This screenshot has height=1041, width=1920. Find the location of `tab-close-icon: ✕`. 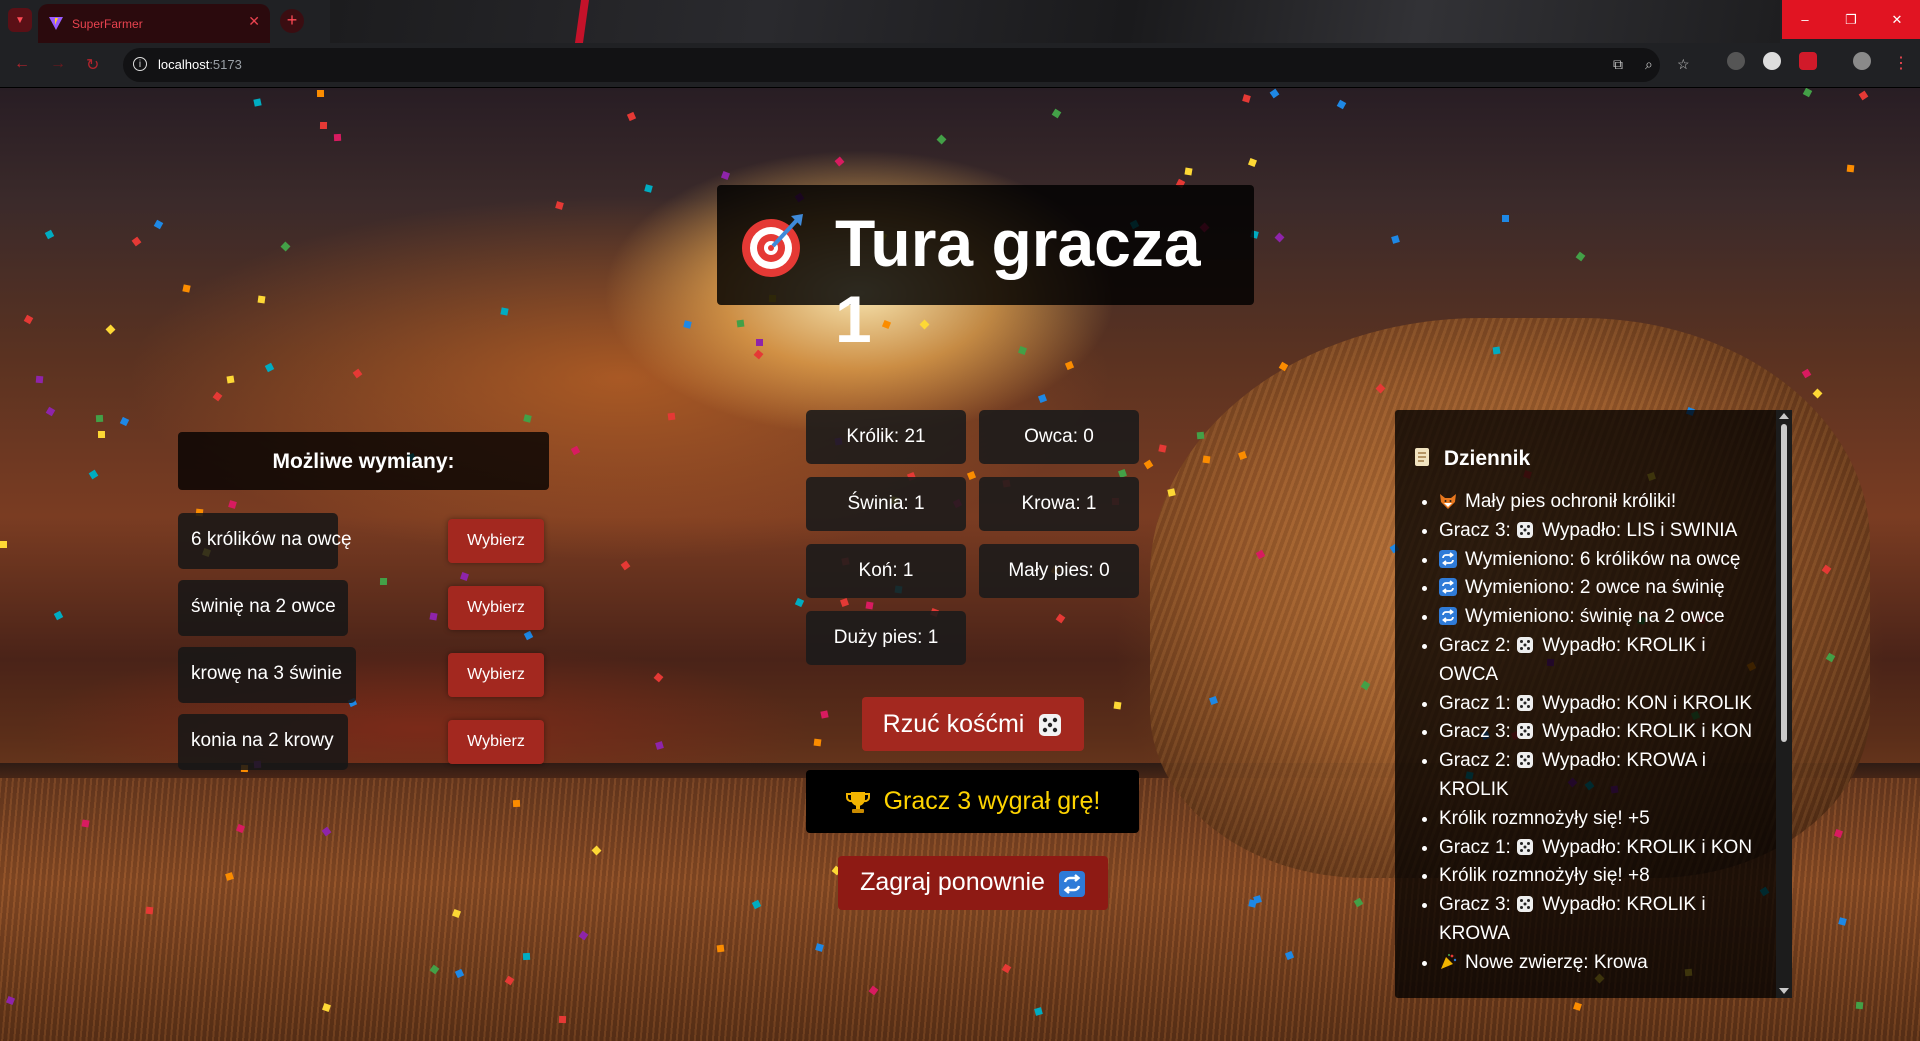

tab-close-icon: ✕ is located at coordinates (254, 21).